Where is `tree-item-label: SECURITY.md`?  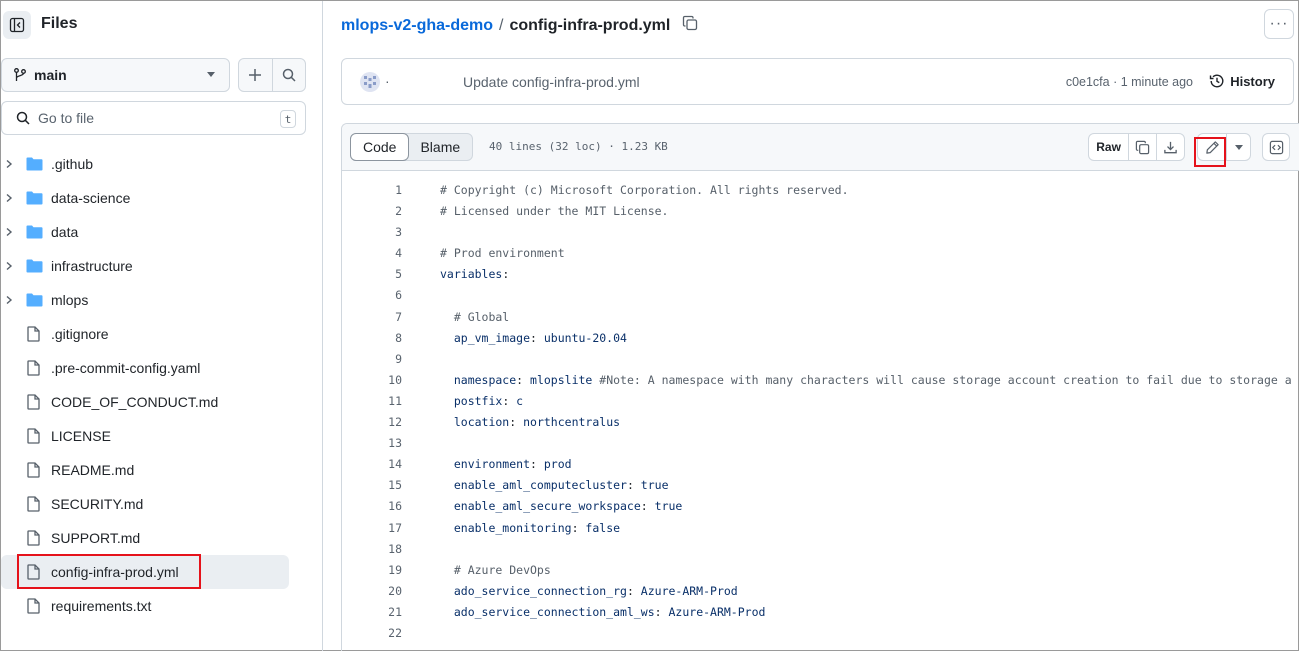
tree-item-label: SECURITY.md is located at coordinates (97, 504).